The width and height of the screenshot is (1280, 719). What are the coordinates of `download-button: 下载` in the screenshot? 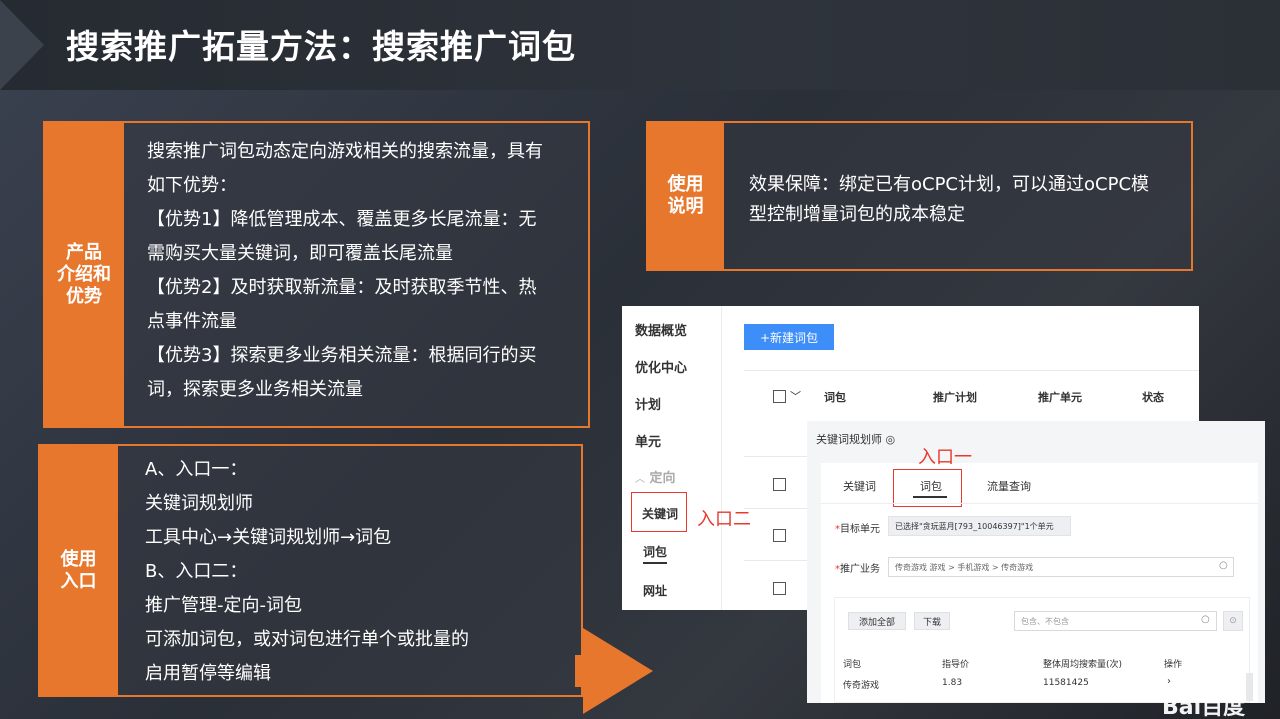 It's located at (932, 621).